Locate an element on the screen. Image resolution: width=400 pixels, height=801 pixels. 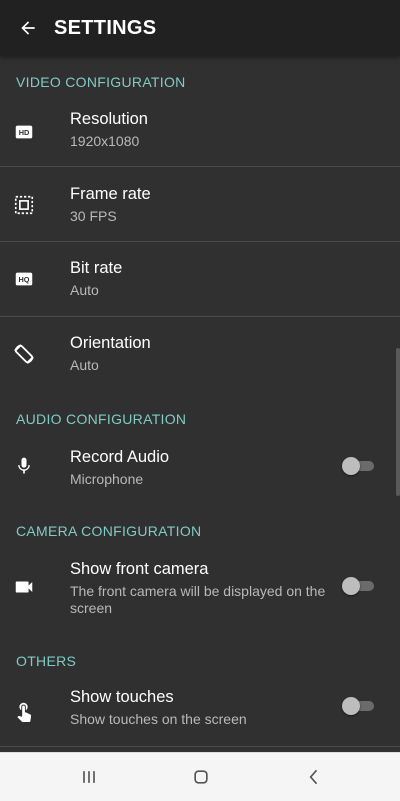
setting-title: Show front camera is located at coordinates (139, 569).